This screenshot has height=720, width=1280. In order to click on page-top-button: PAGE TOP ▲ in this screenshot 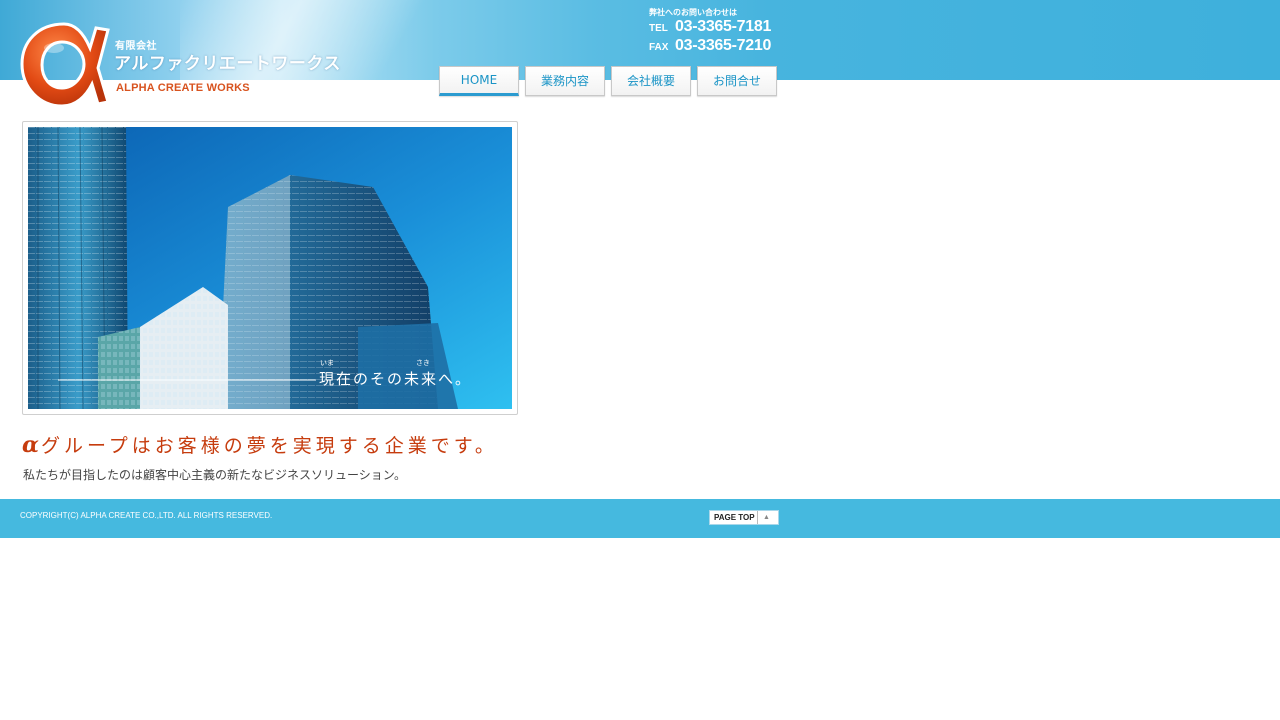, I will do `click(744, 517)`.